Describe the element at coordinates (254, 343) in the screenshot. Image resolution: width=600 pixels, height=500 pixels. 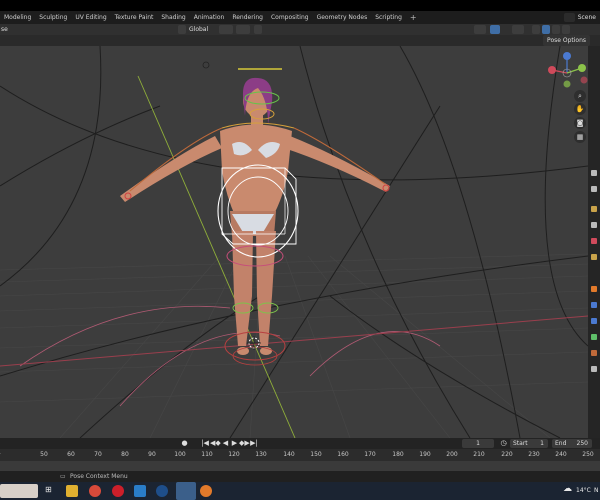
I see `3d-cursor` at that location.